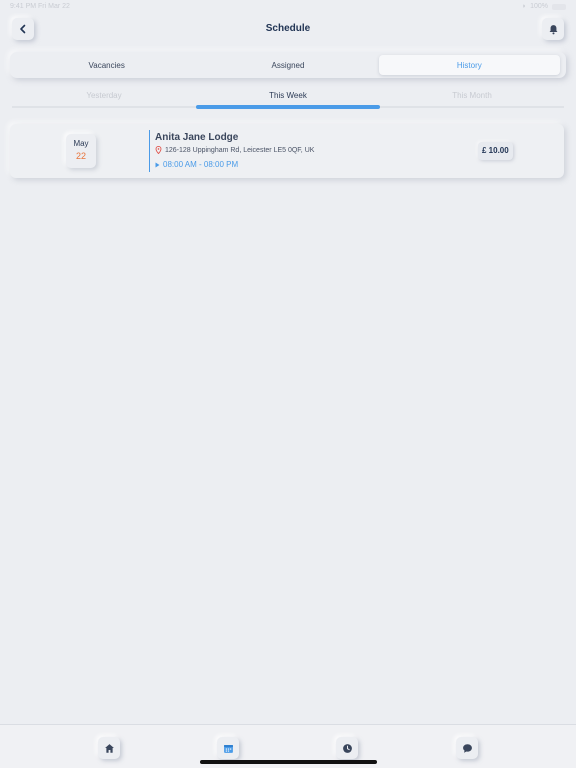 Image resolution: width=576 pixels, height=768 pixels. What do you see at coordinates (54, 6) in the screenshot?
I see `status-date: Fri Mar 22` at bounding box center [54, 6].